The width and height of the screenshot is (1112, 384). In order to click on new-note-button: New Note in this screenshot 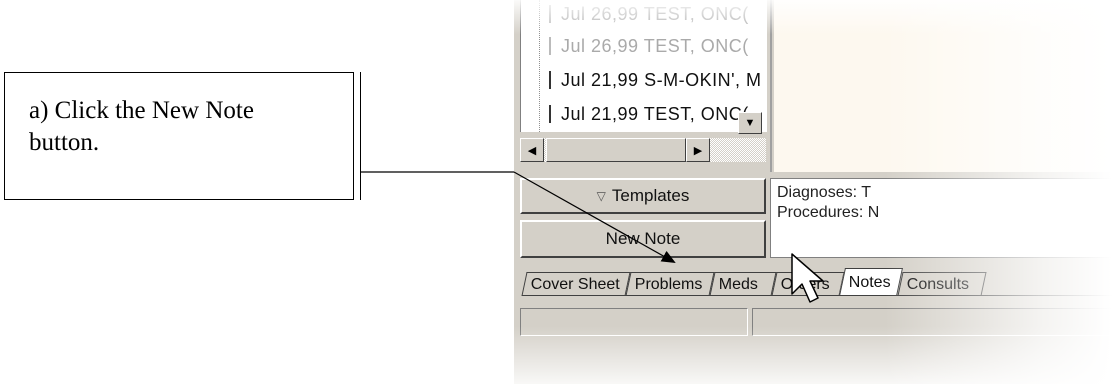, I will do `click(643, 239)`.